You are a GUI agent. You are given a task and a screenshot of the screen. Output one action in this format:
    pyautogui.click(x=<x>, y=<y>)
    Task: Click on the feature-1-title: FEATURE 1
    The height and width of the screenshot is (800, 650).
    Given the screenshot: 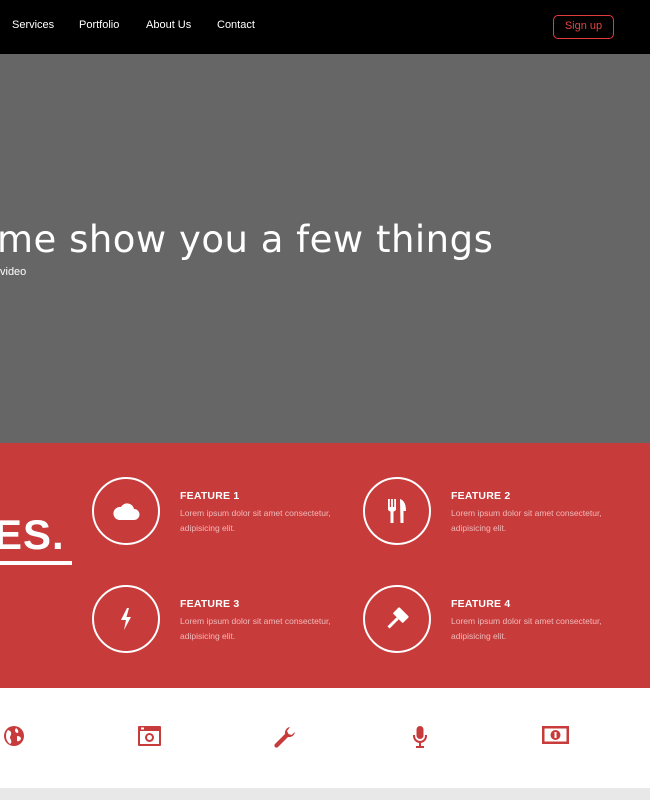 What is the action you would take?
    pyautogui.click(x=210, y=496)
    